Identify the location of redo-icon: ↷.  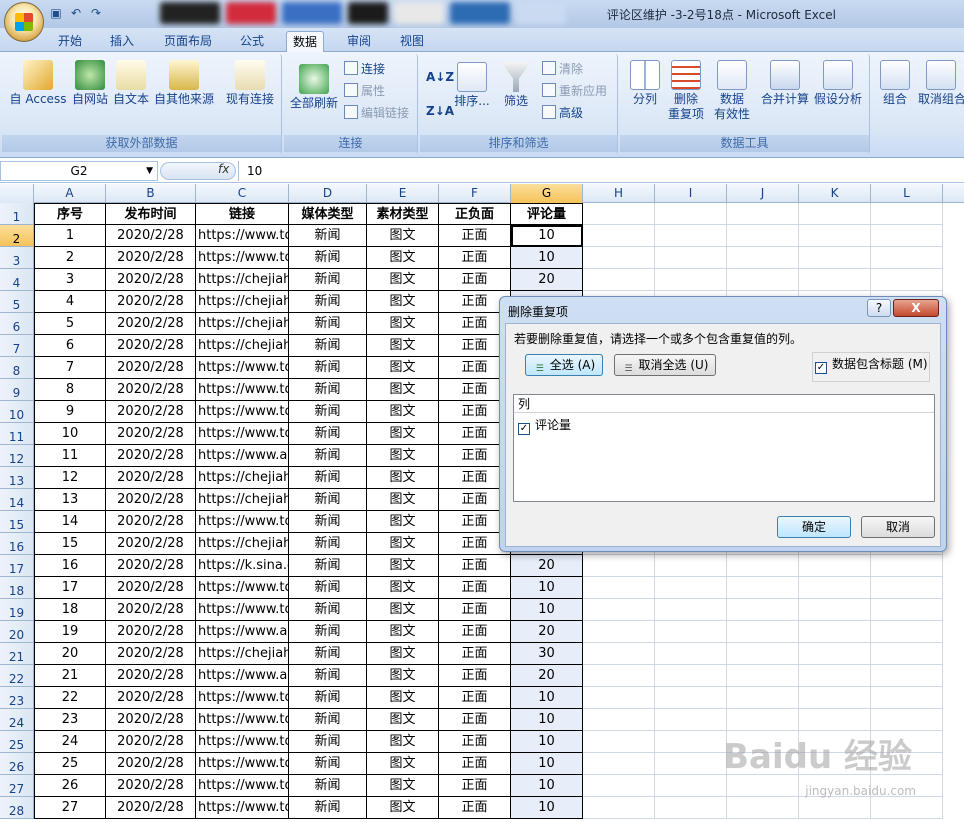
(96, 13).